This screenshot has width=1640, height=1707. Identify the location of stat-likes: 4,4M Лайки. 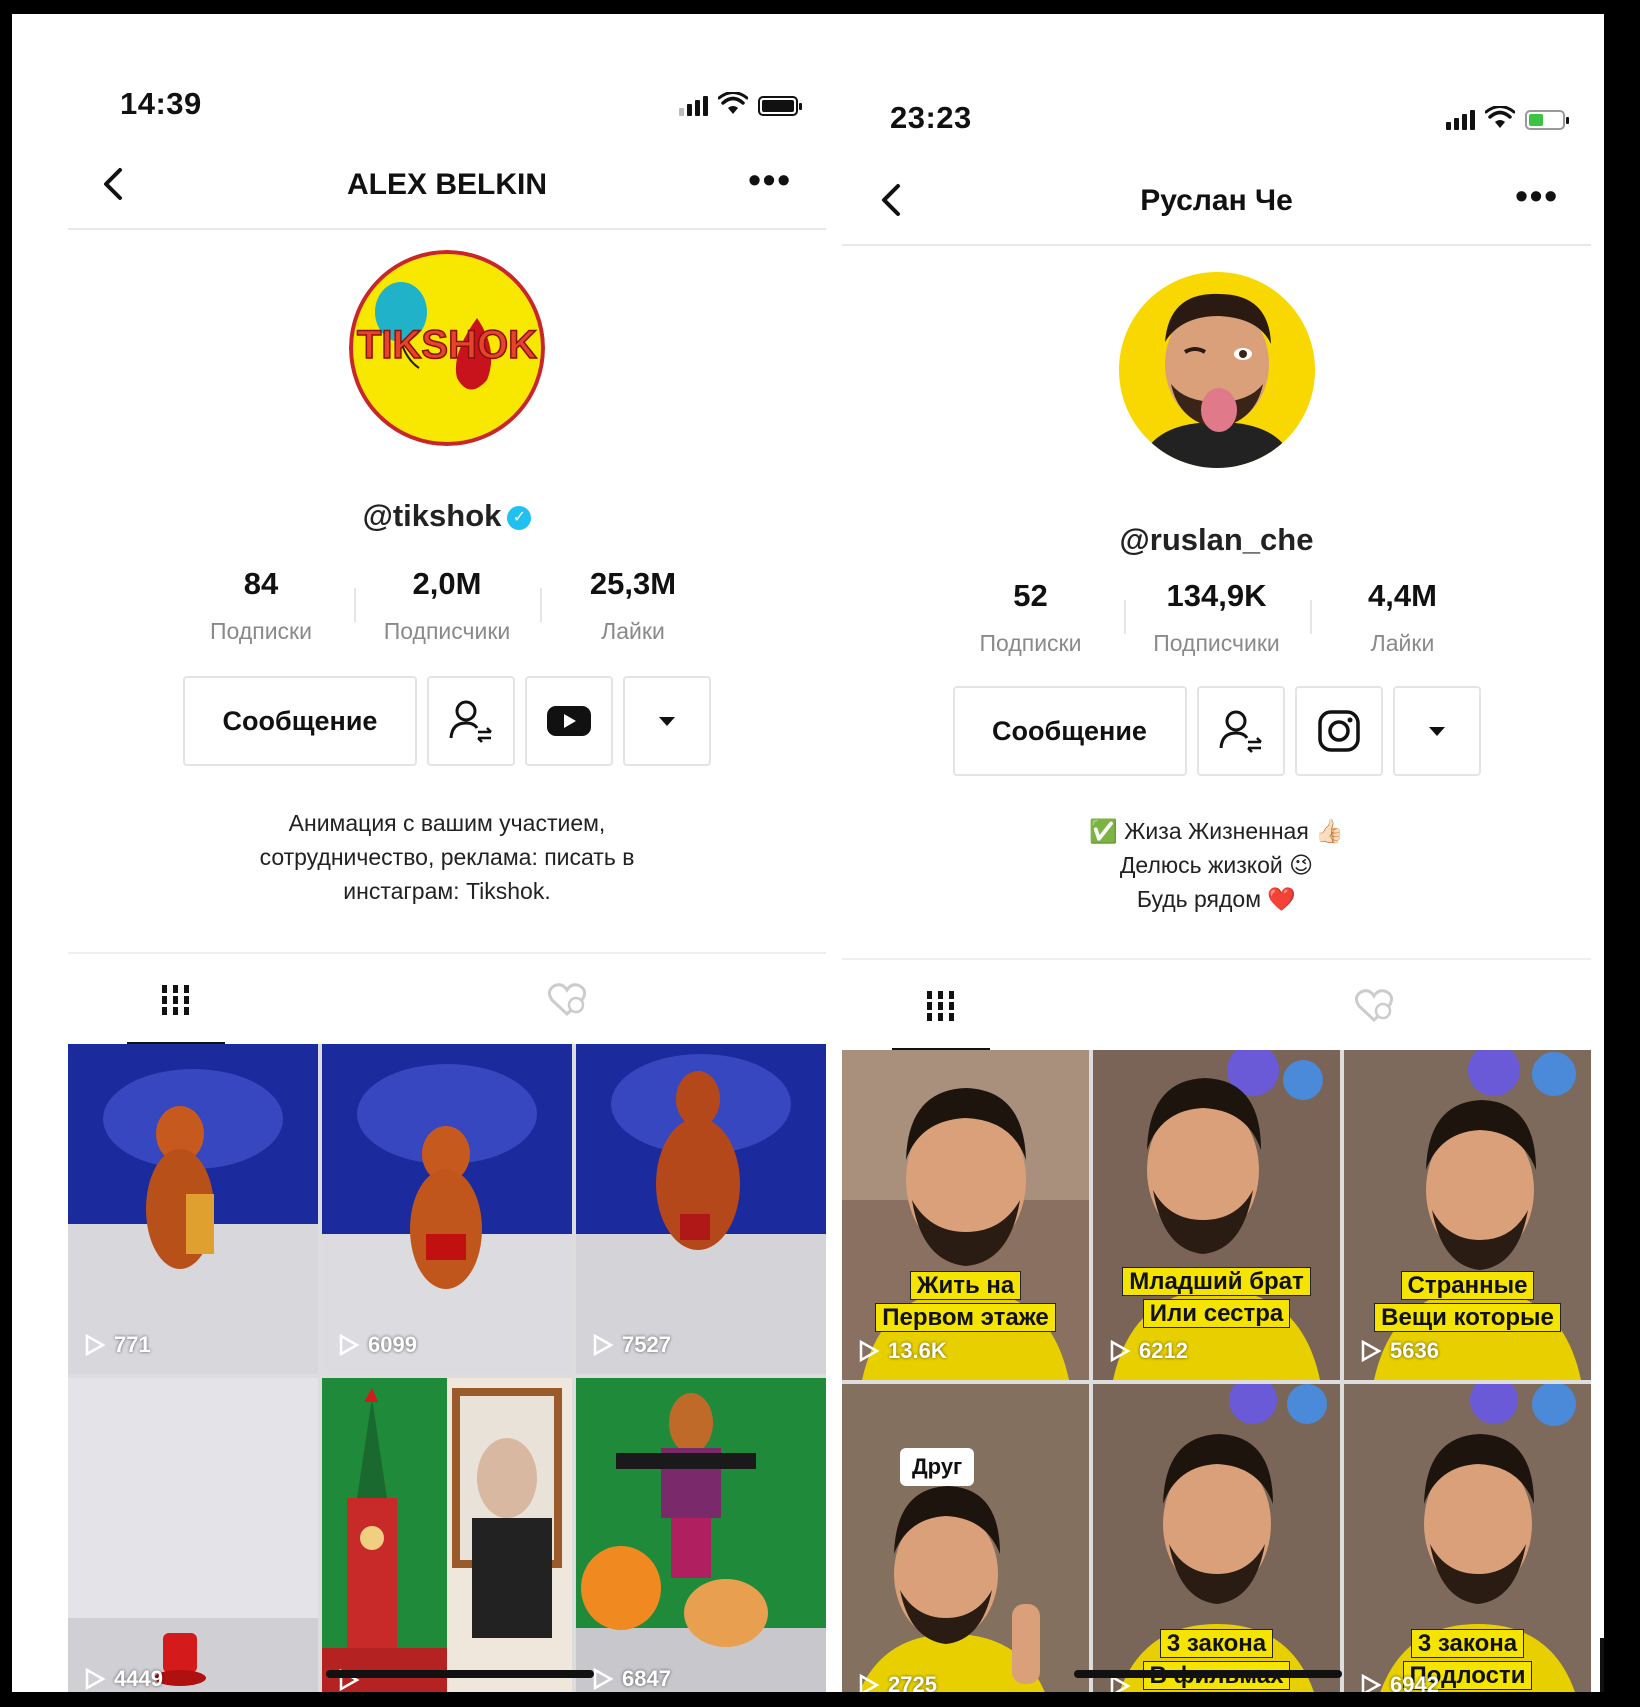
(1402, 617).